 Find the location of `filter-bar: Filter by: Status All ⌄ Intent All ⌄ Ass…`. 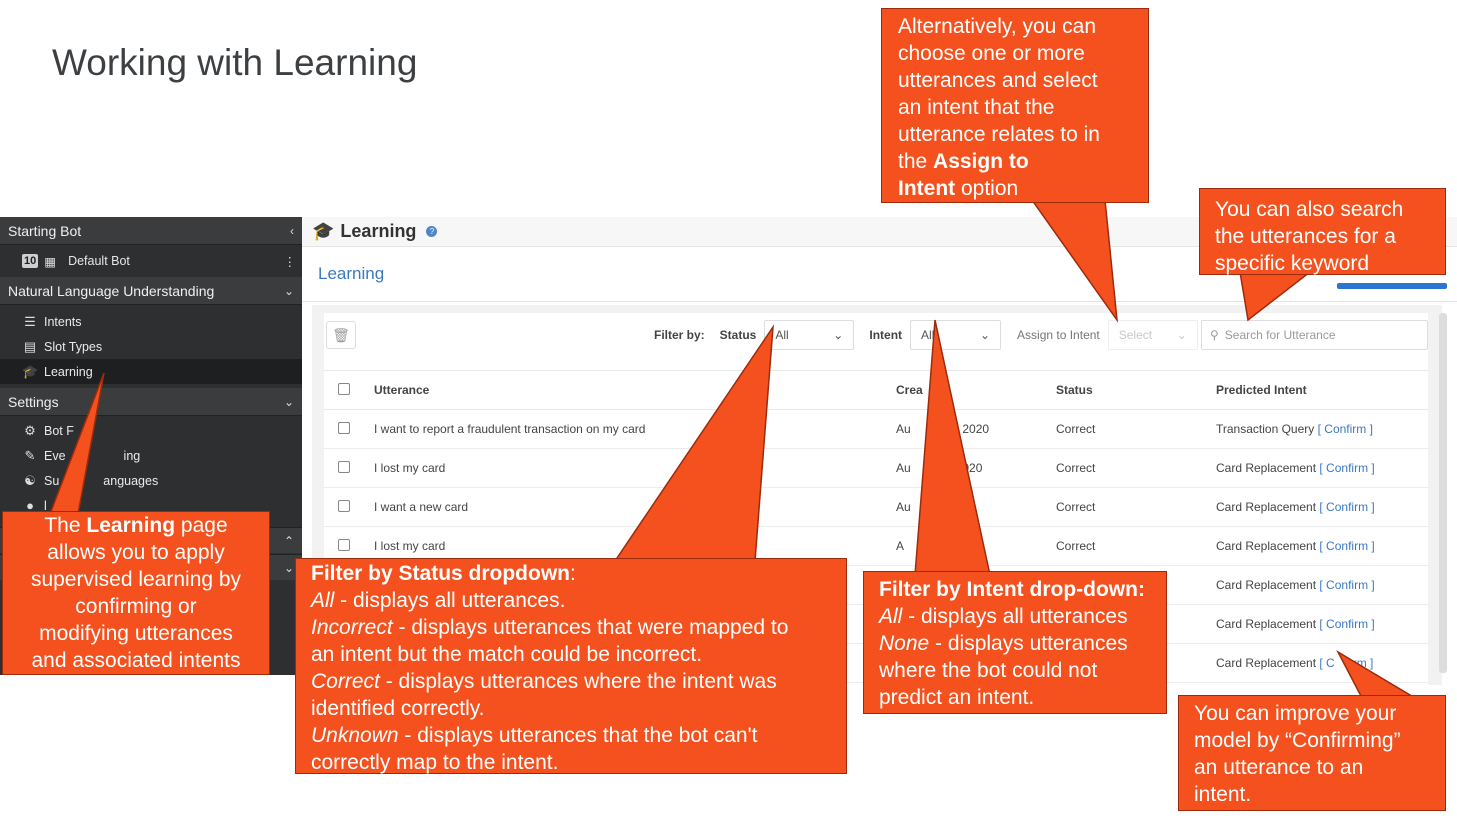

filter-bar: Filter by: Status All ⌄ Intent All ⌄ Ass… is located at coordinates (926, 335).